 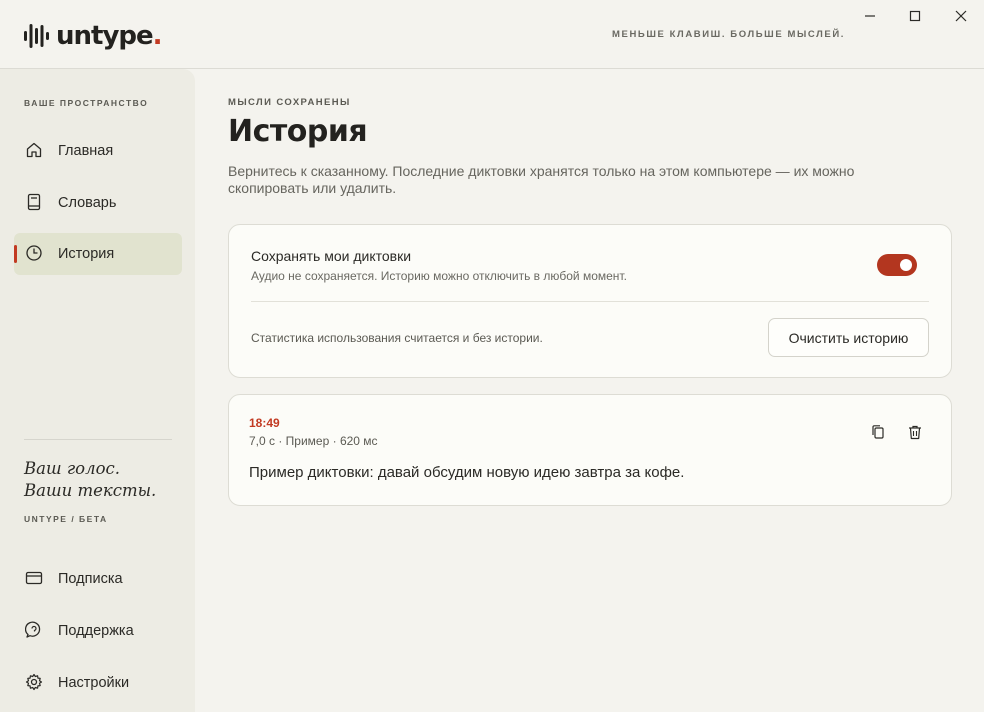 What do you see at coordinates (15, 254) in the screenshot?
I see `active-indicator` at bounding box center [15, 254].